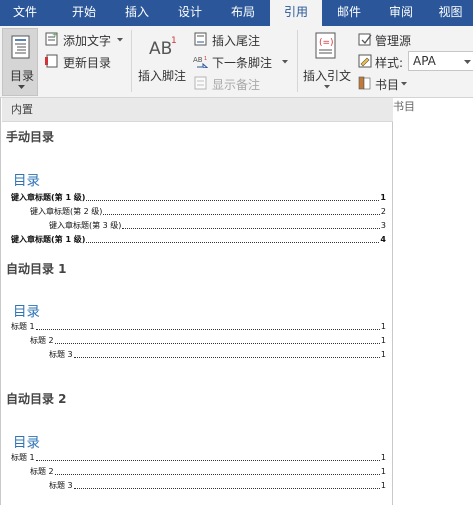 The width and height of the screenshot is (473, 505). I want to click on tab-view: 视图, so click(450, 13).